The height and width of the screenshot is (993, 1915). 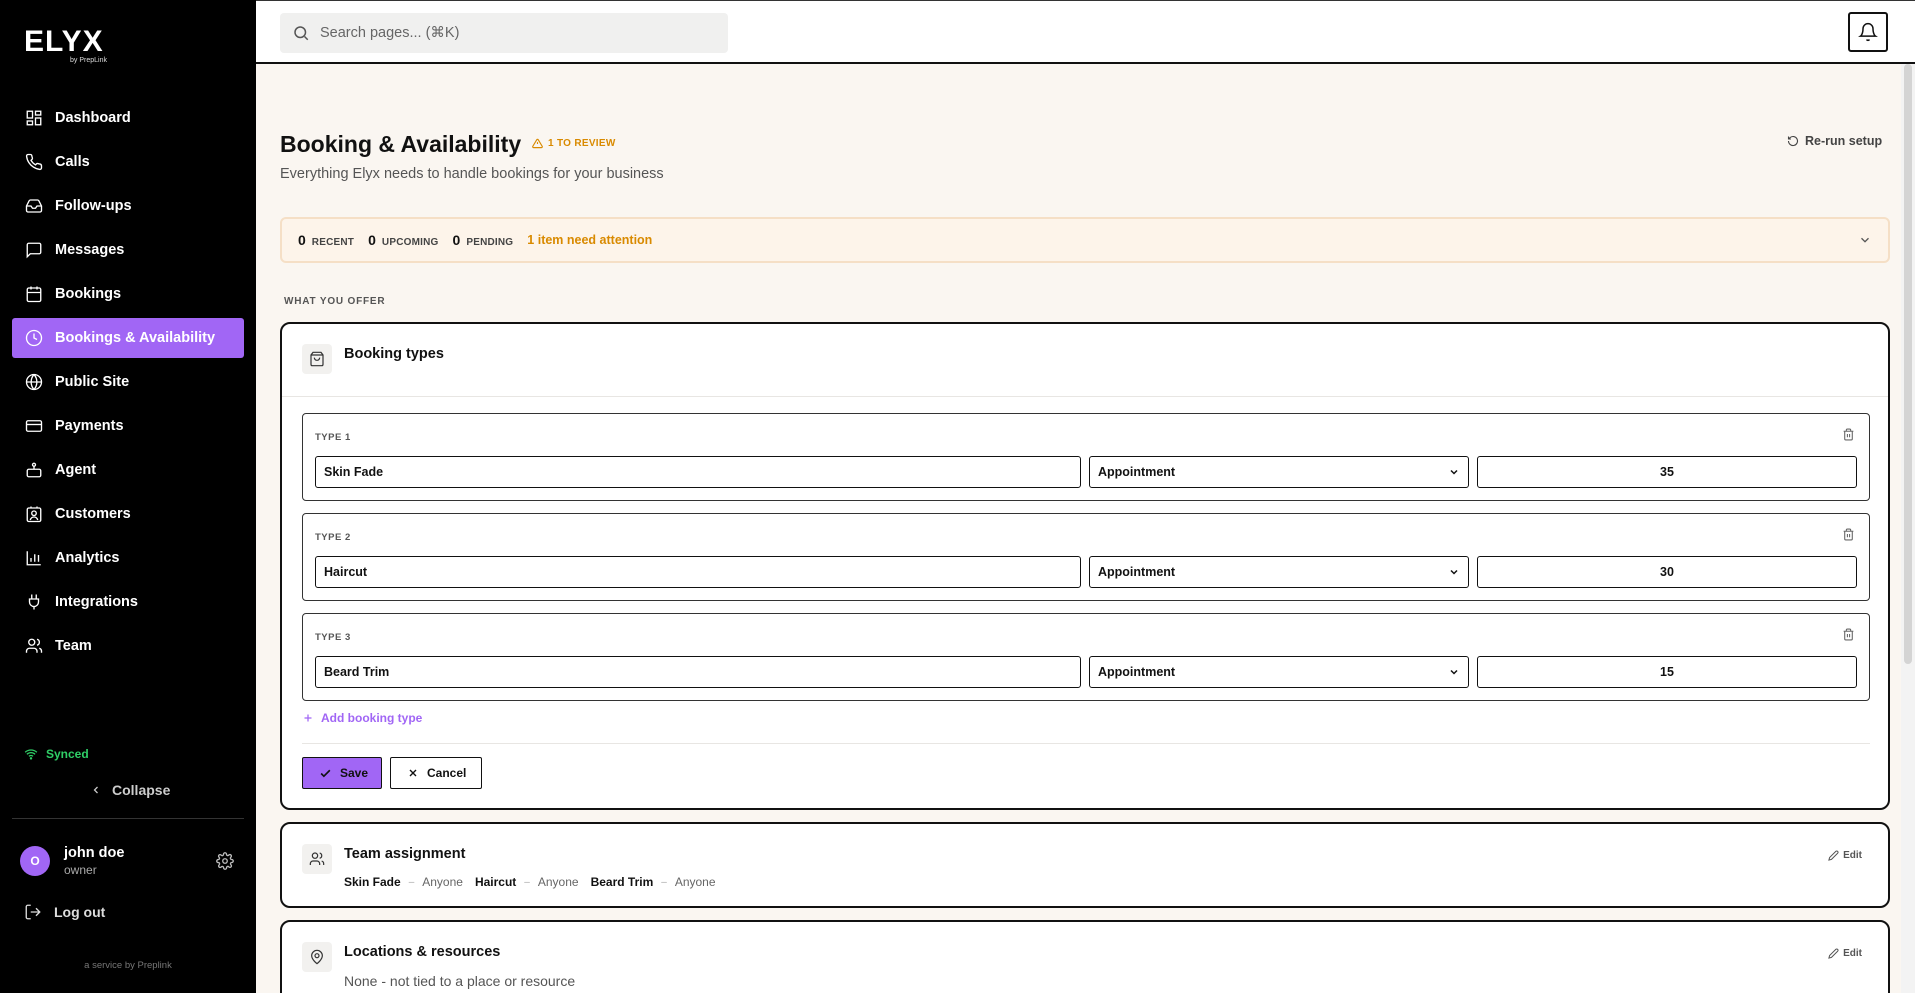 What do you see at coordinates (372, 240) in the screenshot?
I see `stat-upcoming-count: 0` at bounding box center [372, 240].